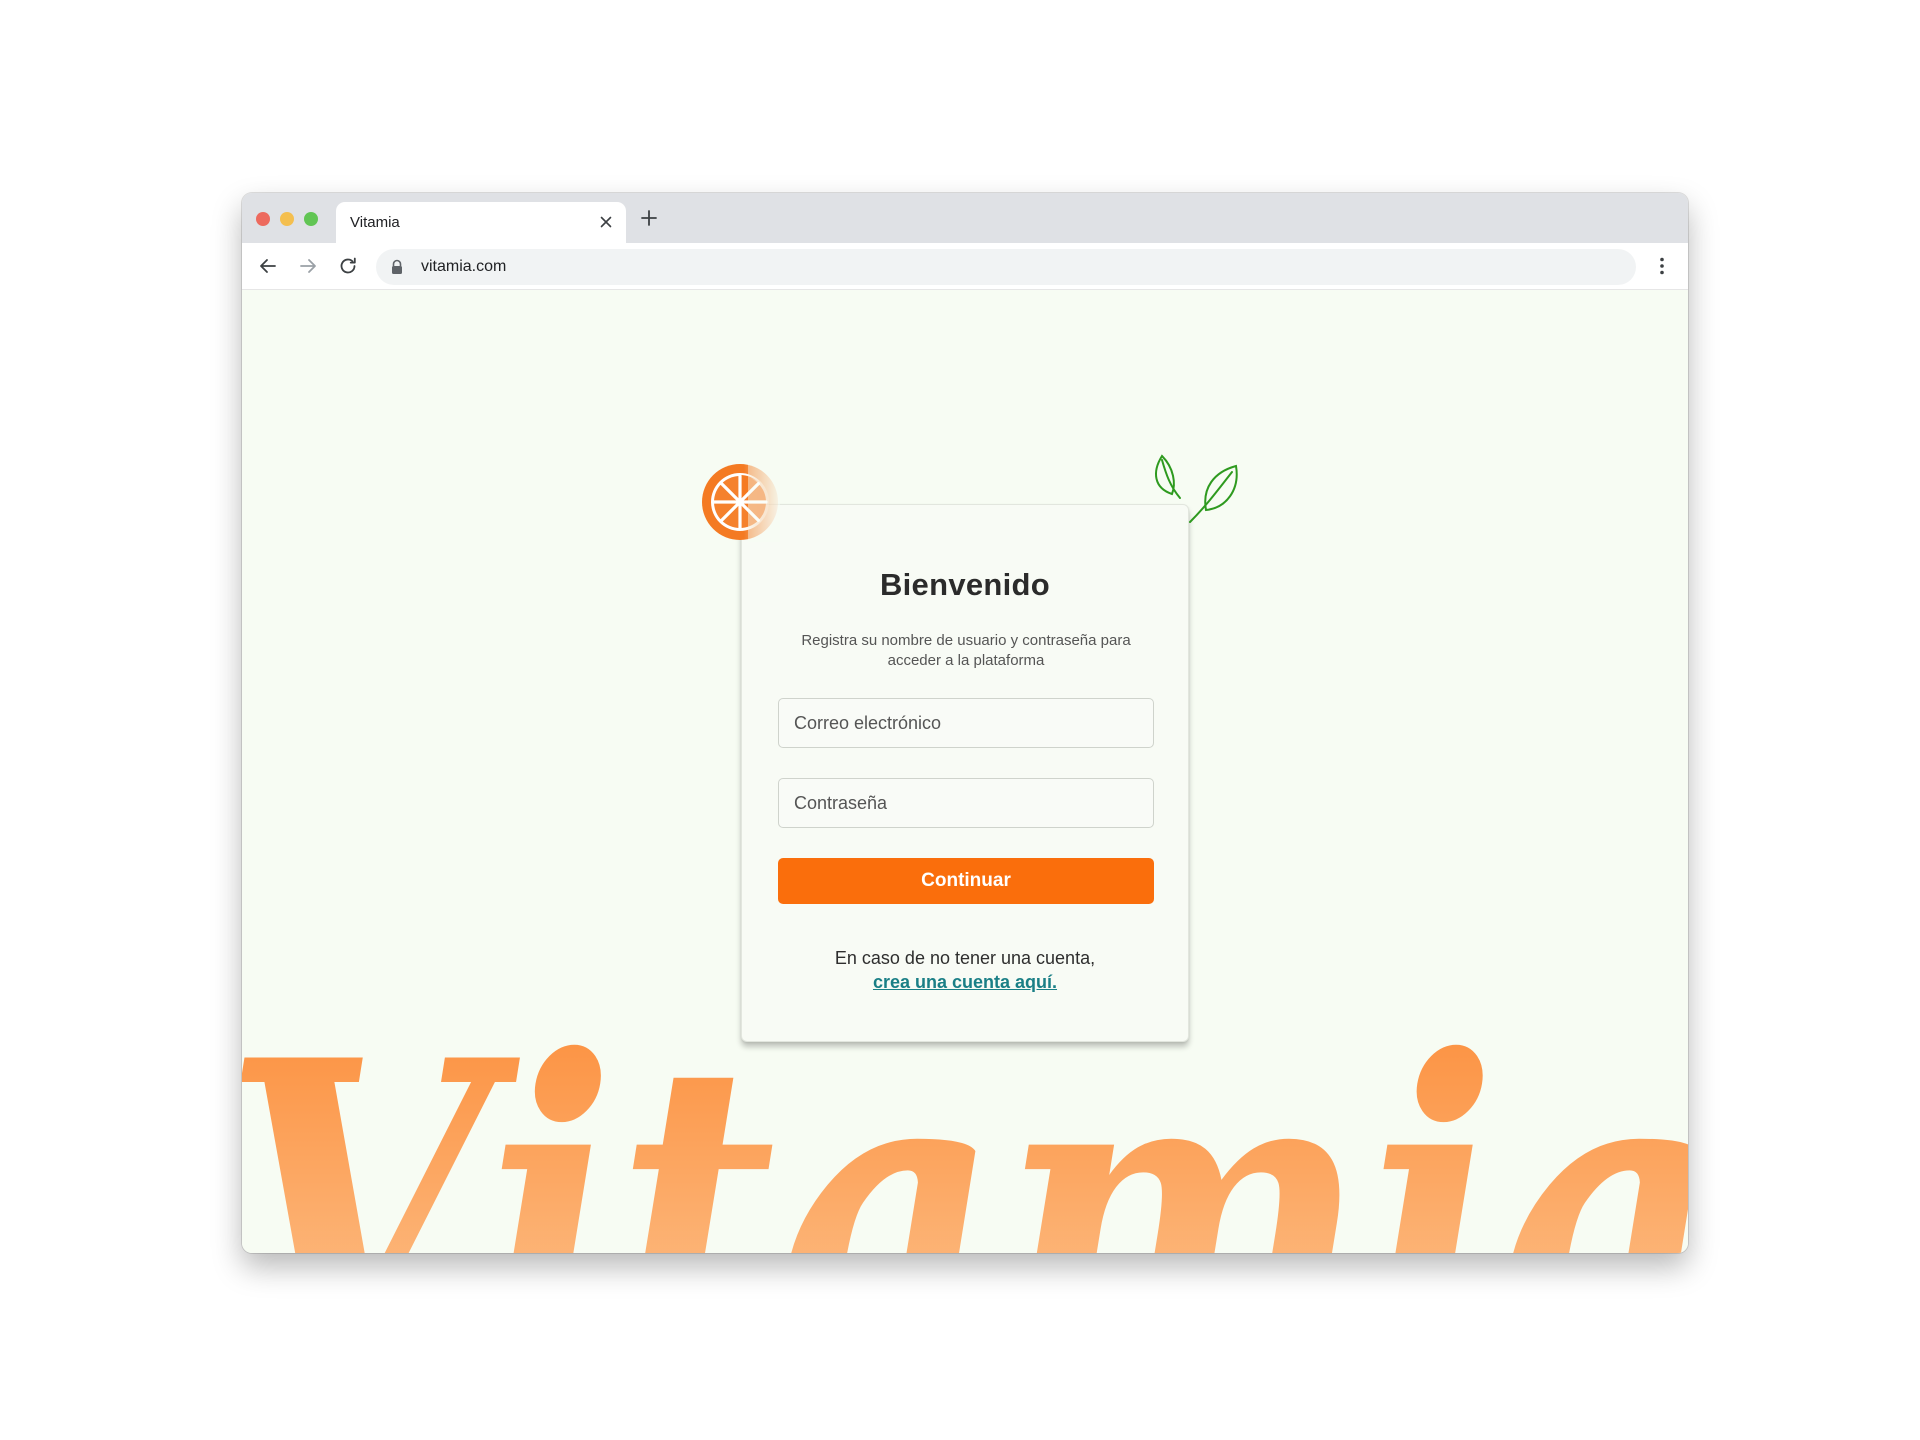  Describe the element at coordinates (1662, 266) in the screenshot. I see `more-options-icon` at that location.